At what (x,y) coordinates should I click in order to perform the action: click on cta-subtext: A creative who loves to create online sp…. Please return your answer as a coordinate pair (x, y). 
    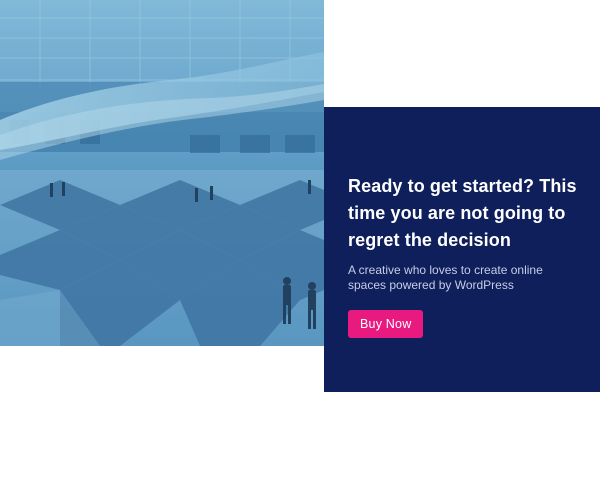
    Looking at the image, I should click on (445, 277).